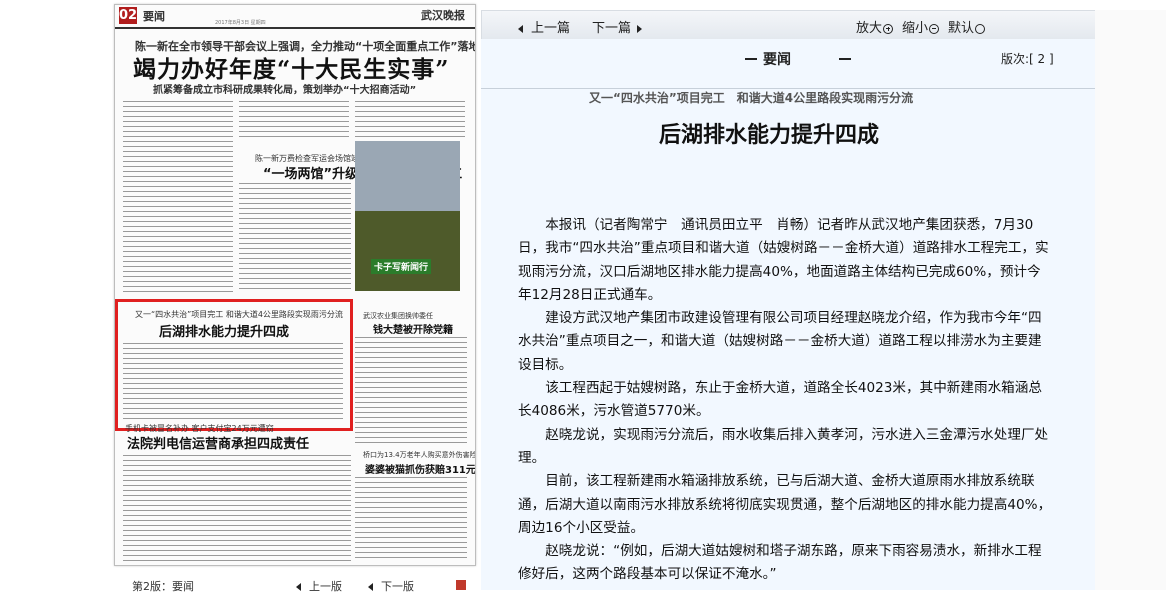 This screenshot has width=1166, height=594. Describe the element at coordinates (934, 28) in the screenshot. I see `zoom-out-icon` at that location.